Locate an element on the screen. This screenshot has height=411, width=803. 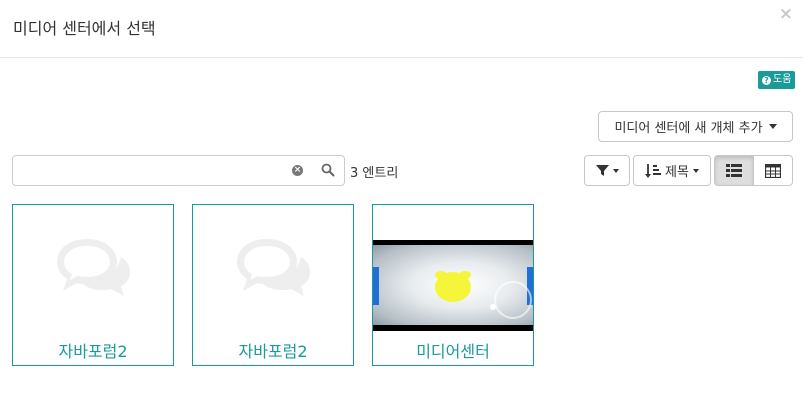
list-view-button is located at coordinates (734, 170).